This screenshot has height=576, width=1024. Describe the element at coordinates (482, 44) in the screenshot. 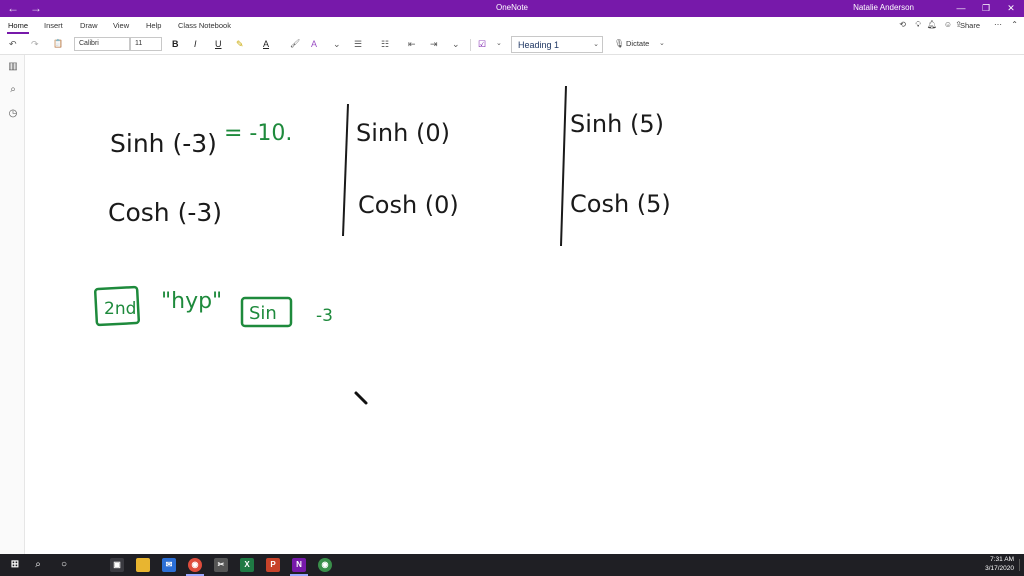

I see `todo-tag-icon: ☑` at that location.